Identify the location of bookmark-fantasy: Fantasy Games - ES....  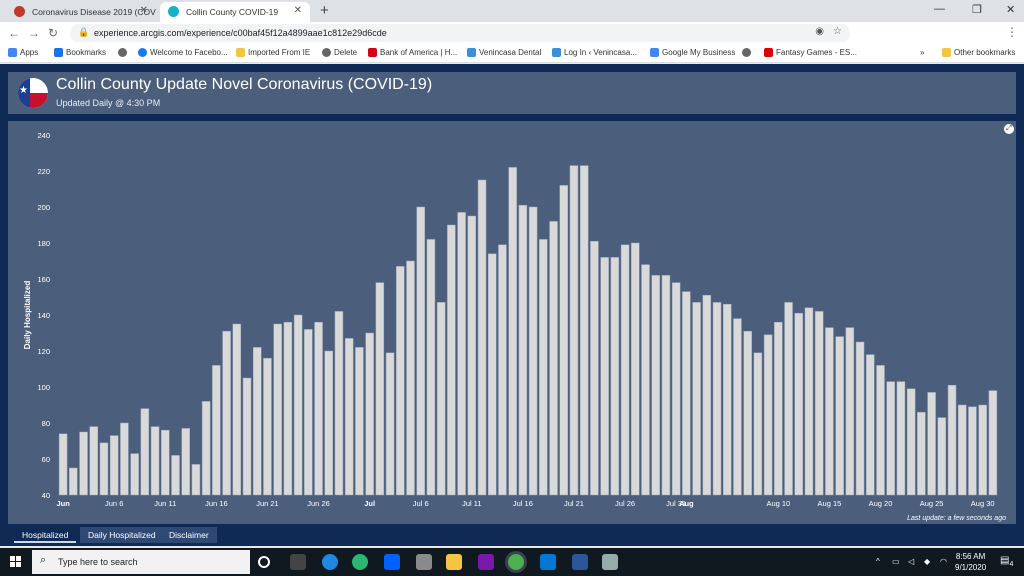
(810, 52).